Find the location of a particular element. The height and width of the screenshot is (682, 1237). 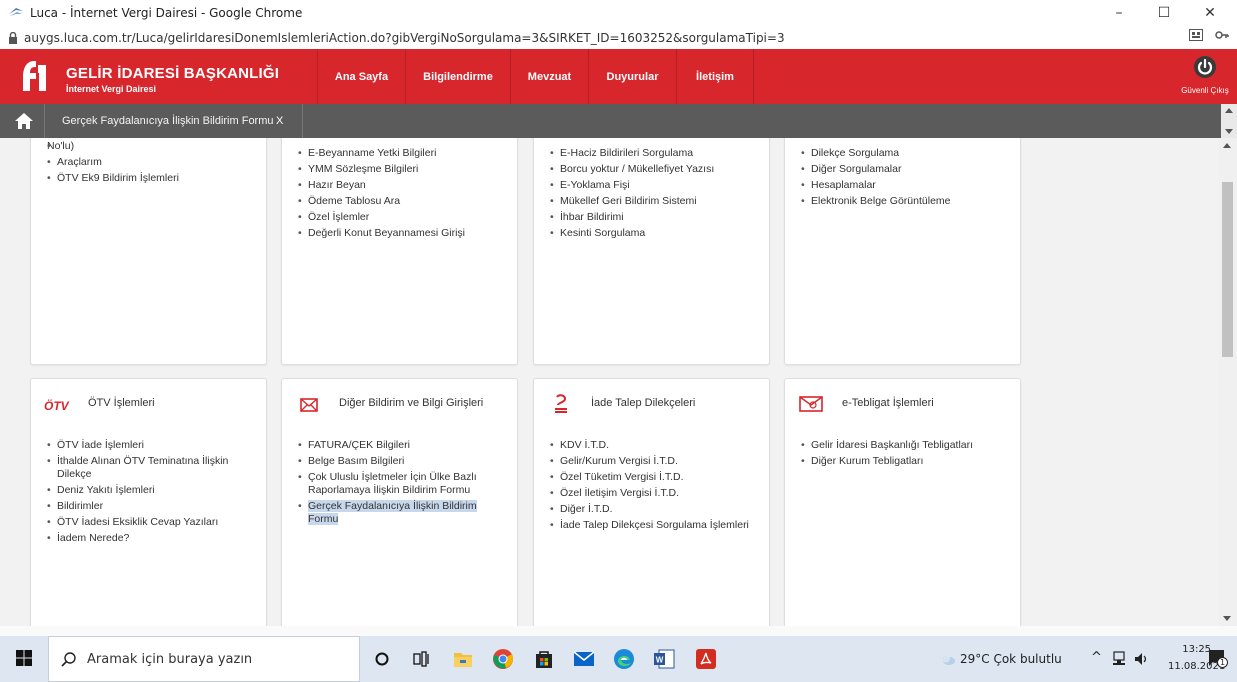

nav-iletisim: İletişim is located at coordinates (714, 76).